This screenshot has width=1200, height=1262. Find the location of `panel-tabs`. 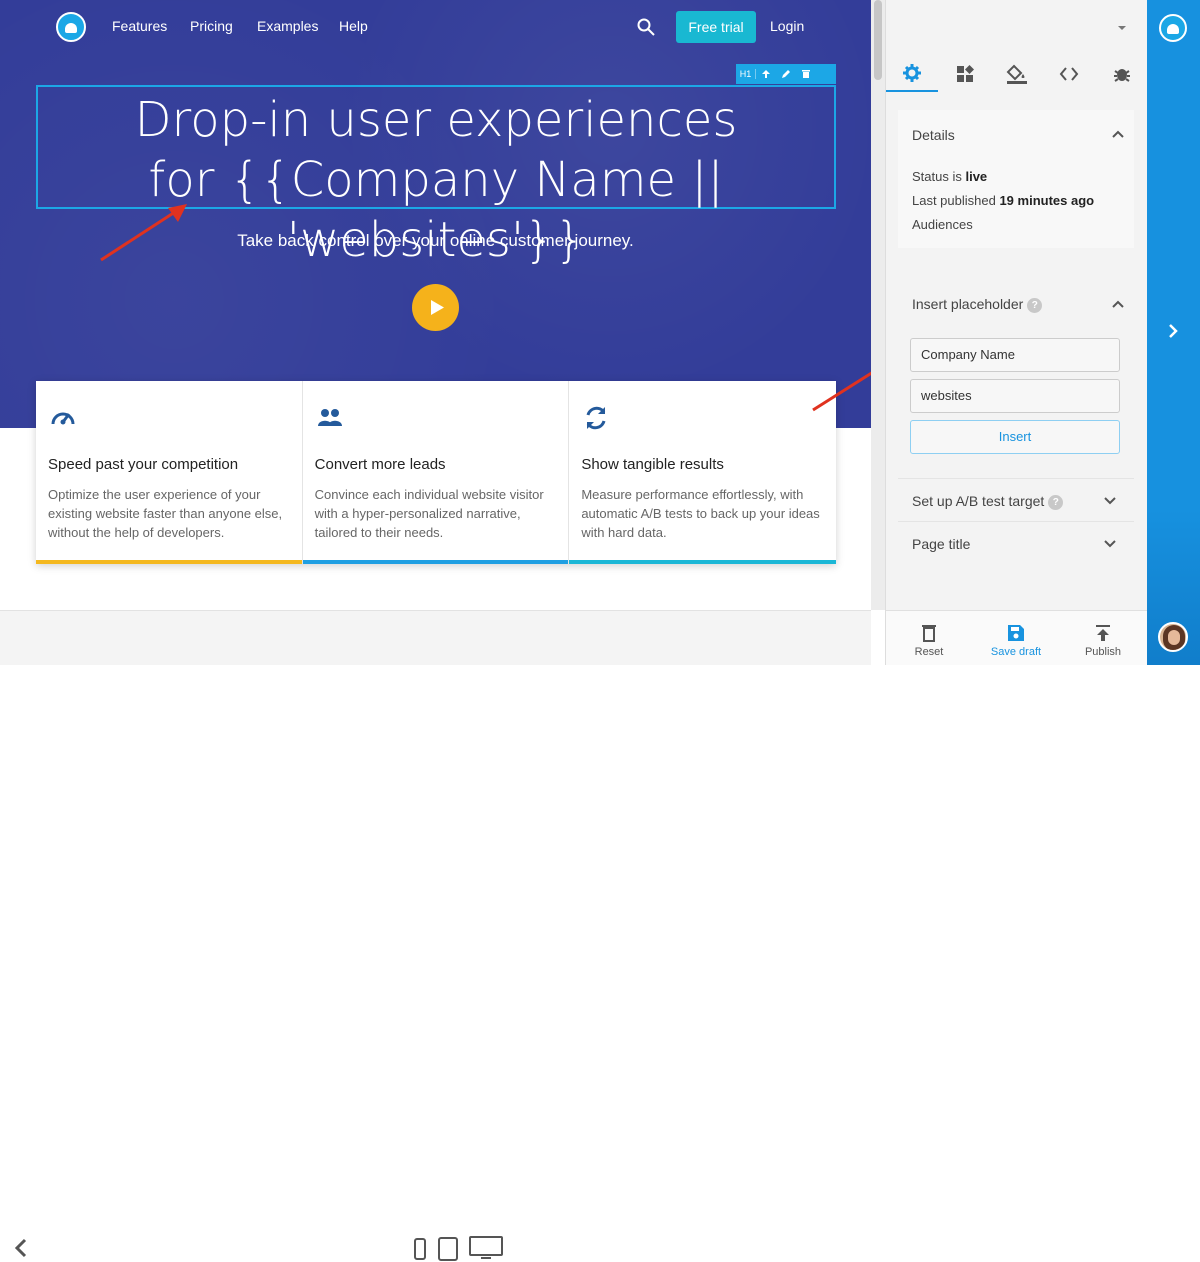

panel-tabs is located at coordinates (1017, 74).